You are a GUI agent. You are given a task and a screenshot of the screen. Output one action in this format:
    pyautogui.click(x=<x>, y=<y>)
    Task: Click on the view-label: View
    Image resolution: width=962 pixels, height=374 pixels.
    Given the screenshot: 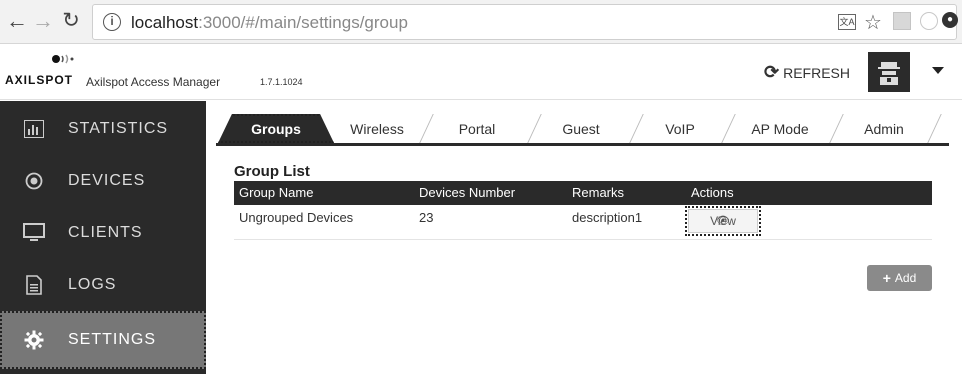 What is the action you would take?
    pyautogui.click(x=723, y=221)
    